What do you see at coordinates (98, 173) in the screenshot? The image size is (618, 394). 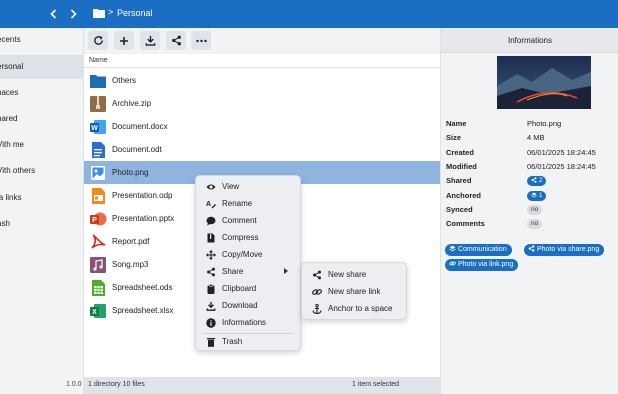 I see `image-file-icon` at bounding box center [98, 173].